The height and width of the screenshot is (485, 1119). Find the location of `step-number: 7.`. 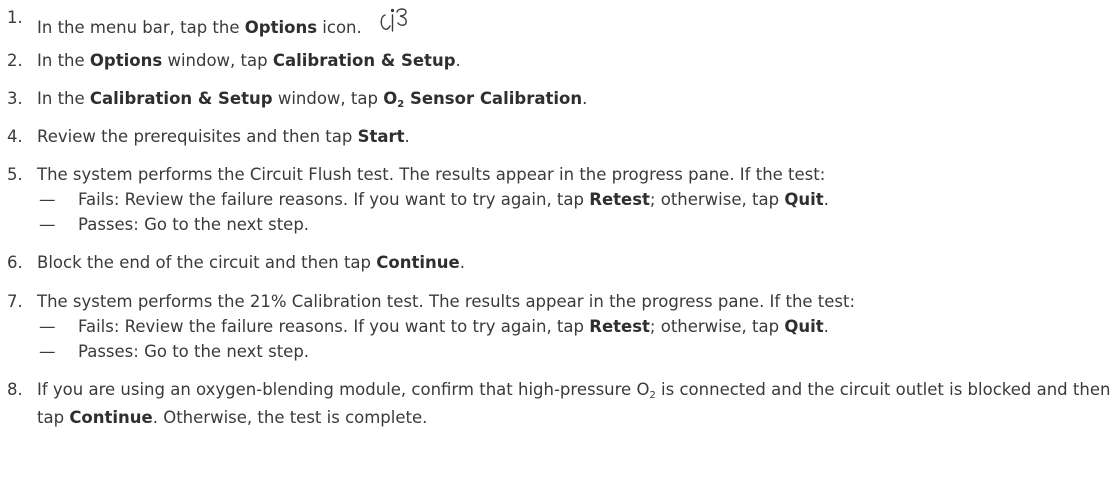

step-number: 7. is located at coordinates (15, 301).